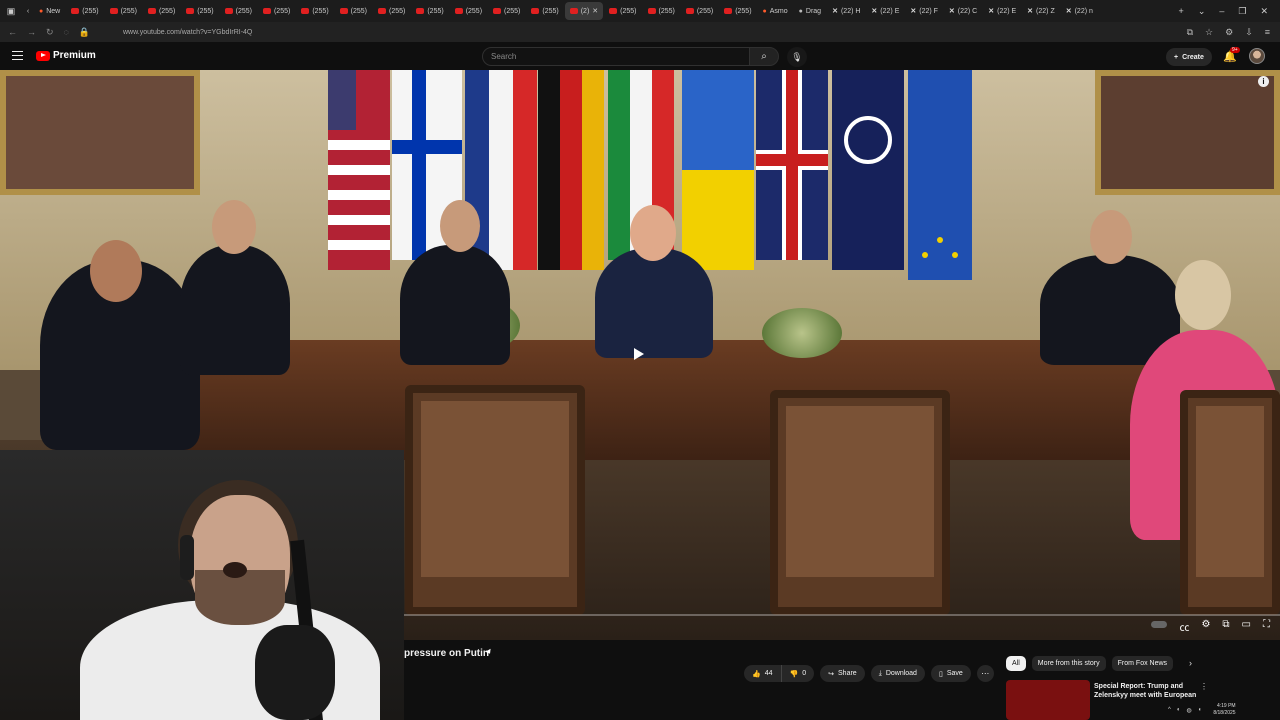 This screenshot has height=720, width=1280. Describe the element at coordinates (84, 32) in the screenshot. I see `lock-icon: 🔒` at that location.